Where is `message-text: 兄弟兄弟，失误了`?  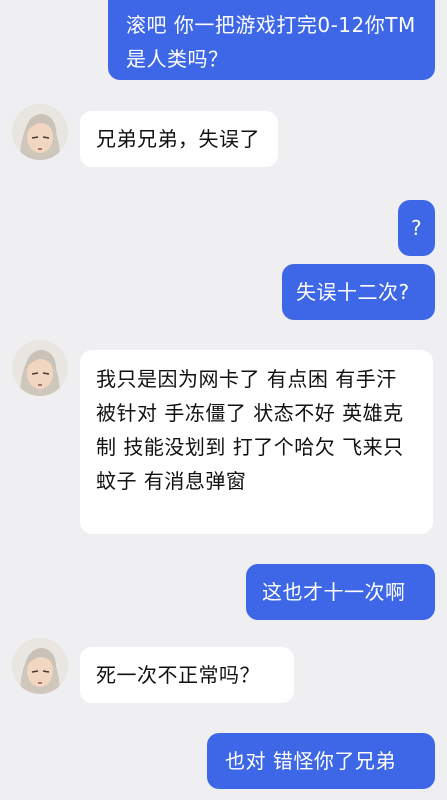 message-text: 兄弟兄弟，失误了 is located at coordinates (178, 139).